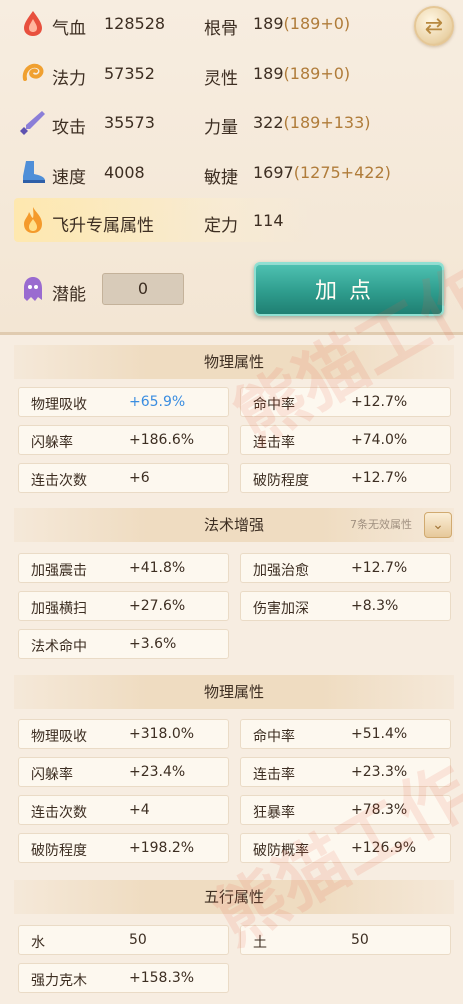 This screenshot has width=463, height=1004. What do you see at coordinates (69, 29) in the screenshot?
I see `hp-label: 气血` at bounding box center [69, 29].